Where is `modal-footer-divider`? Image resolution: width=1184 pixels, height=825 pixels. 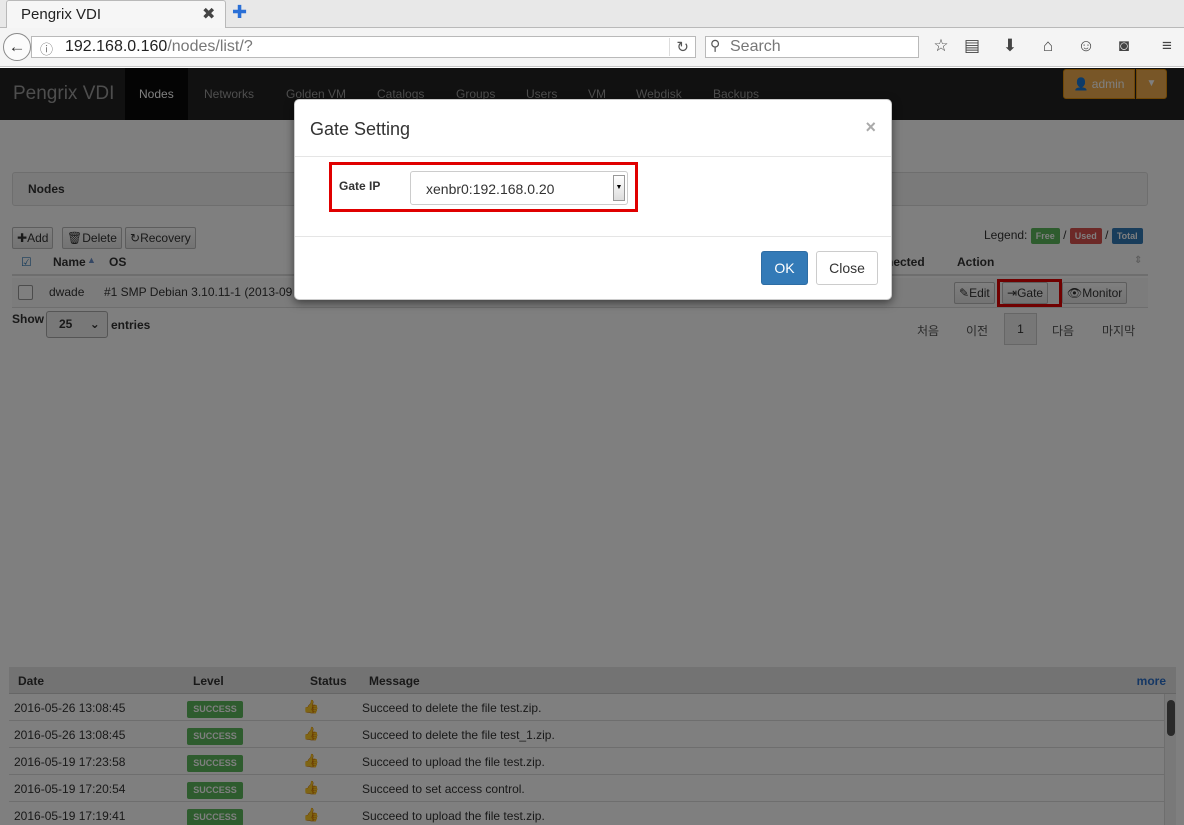
modal-footer-divider is located at coordinates (593, 236).